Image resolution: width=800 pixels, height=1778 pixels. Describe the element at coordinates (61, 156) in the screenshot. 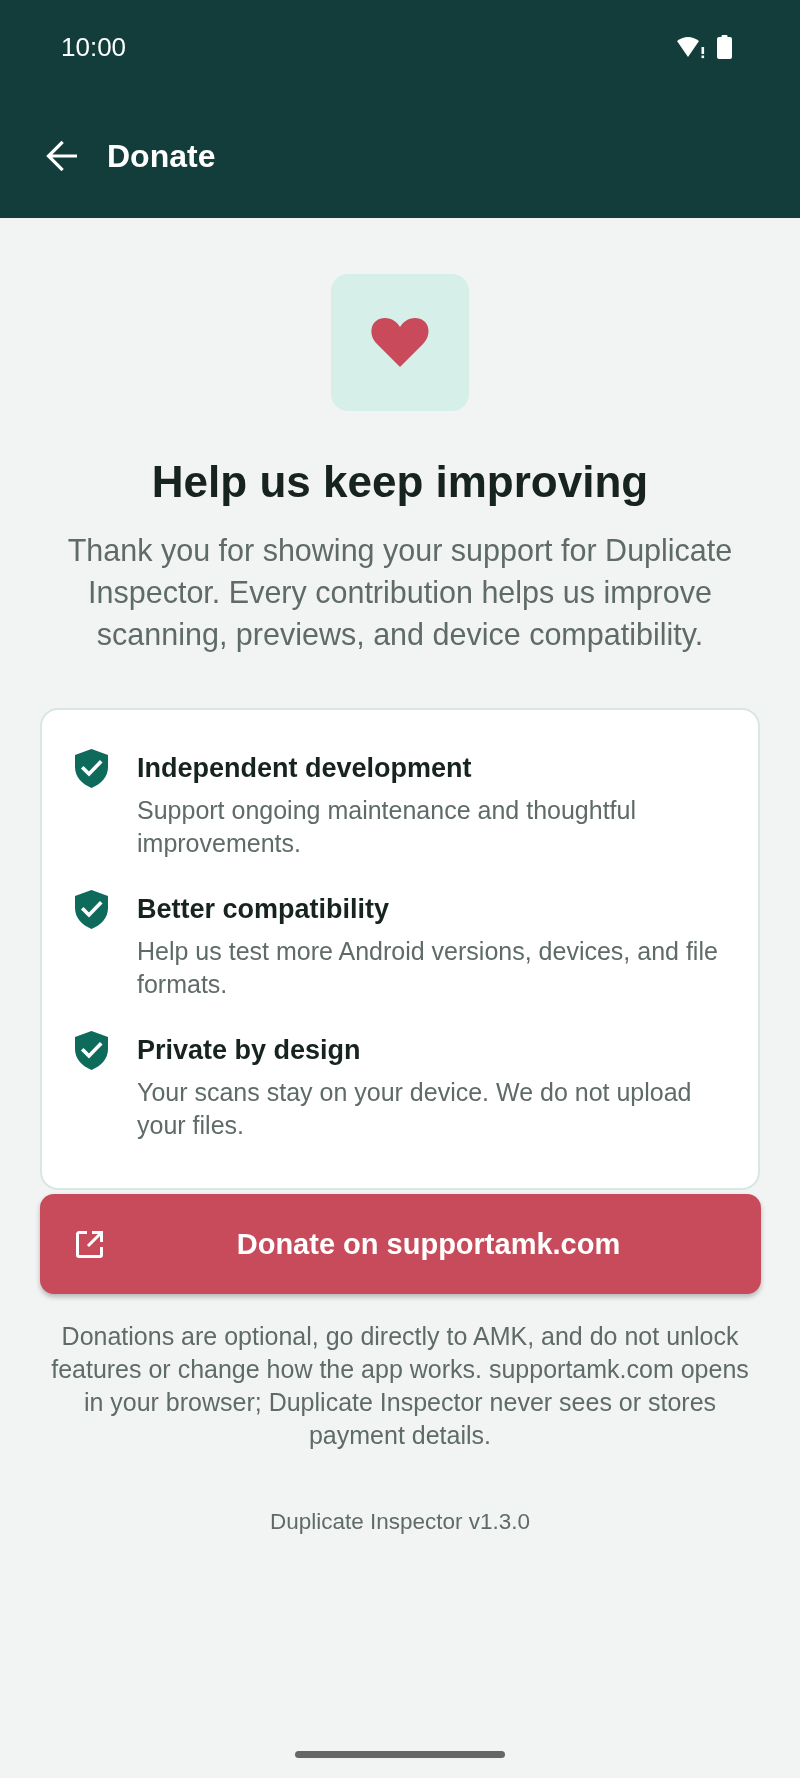

I see `back-arrow-icon` at that location.